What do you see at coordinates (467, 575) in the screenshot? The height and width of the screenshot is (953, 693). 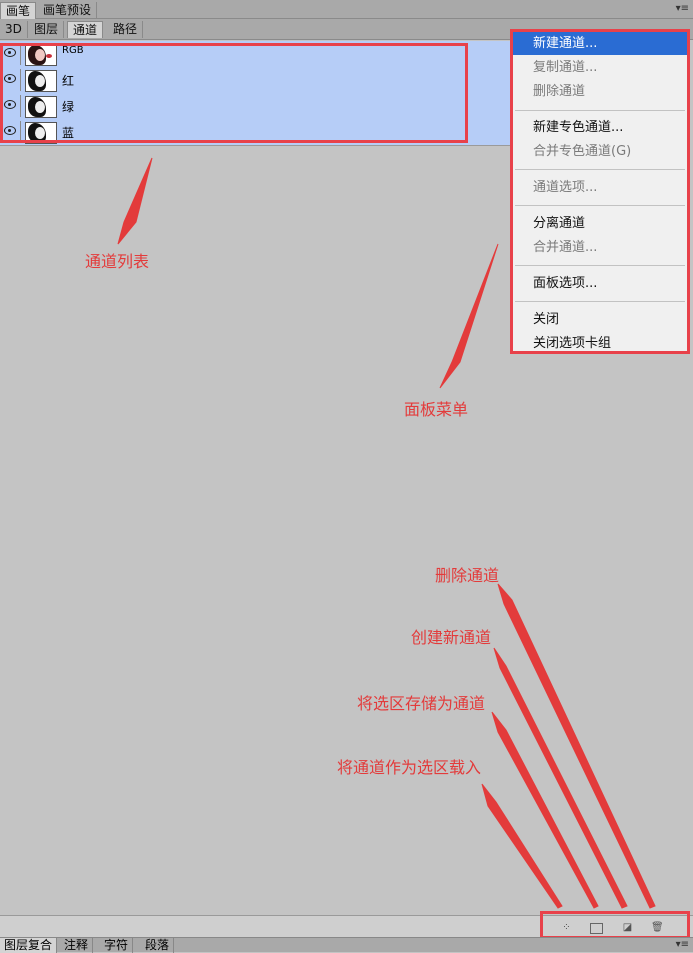 I see `annotation-delete-channel: 删除通道` at bounding box center [467, 575].